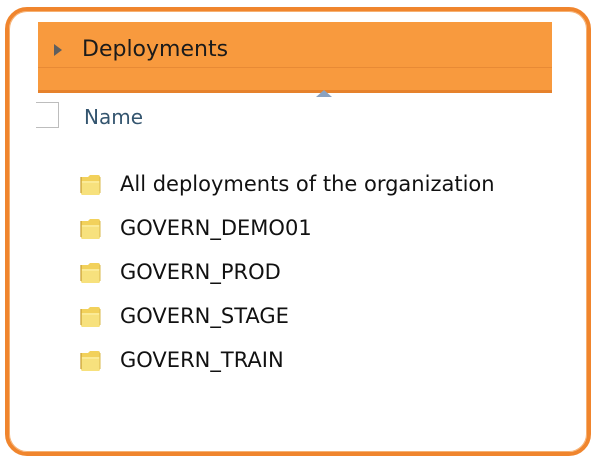 The height and width of the screenshot is (461, 594). I want to click on select-all-checkbox, so click(47, 115).